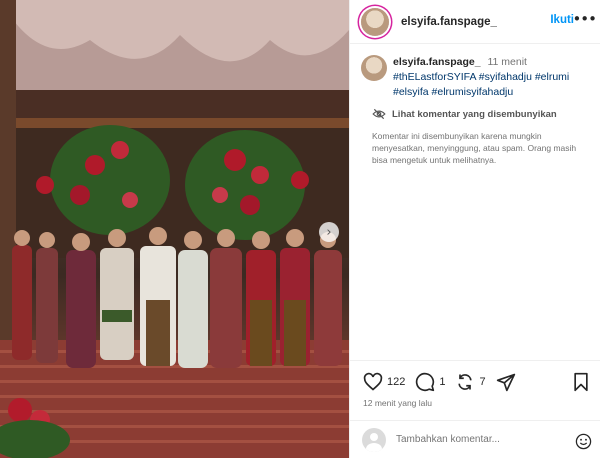 The height and width of the screenshot is (458, 600). I want to click on chevron-right-icon: ›, so click(329, 232).